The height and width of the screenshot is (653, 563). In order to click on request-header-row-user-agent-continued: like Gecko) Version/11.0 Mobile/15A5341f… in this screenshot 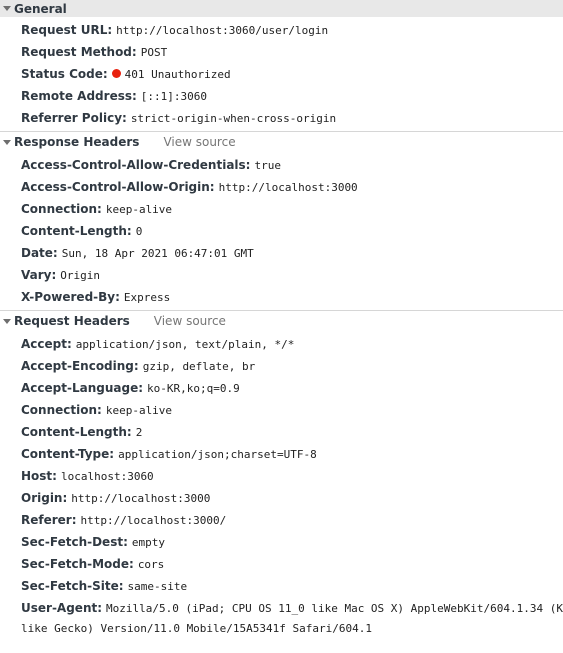, I will do `click(281, 629)`.